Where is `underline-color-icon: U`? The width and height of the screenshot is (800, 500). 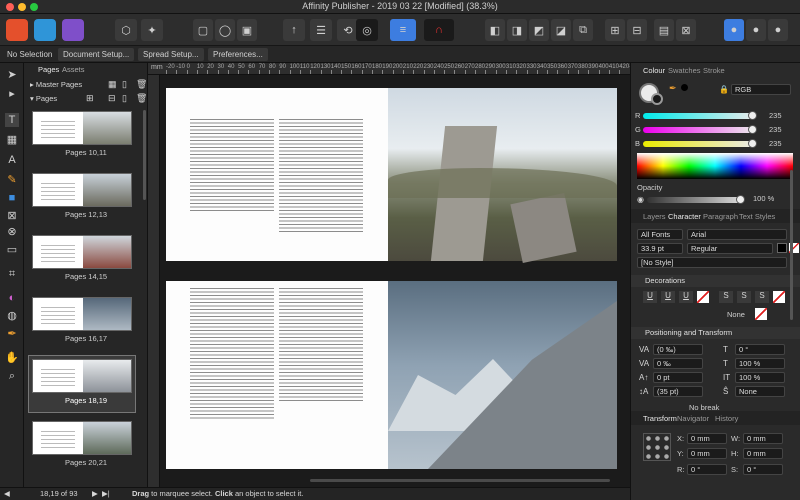 underline-color-icon: U is located at coordinates (686, 297).